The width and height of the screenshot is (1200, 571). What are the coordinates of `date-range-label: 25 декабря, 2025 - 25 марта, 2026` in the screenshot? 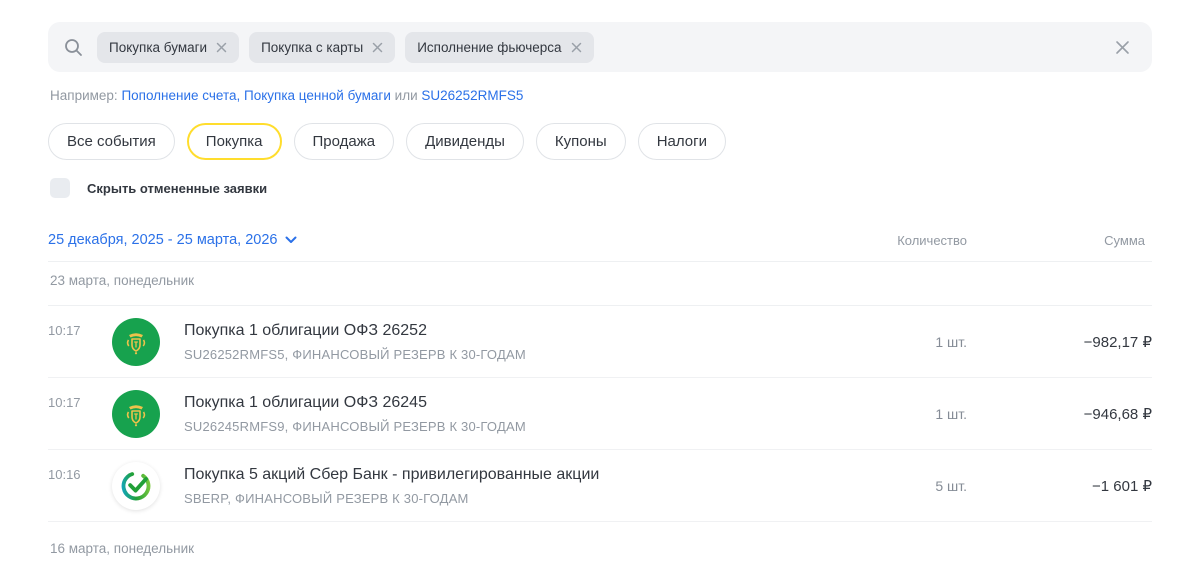 It's located at (163, 240).